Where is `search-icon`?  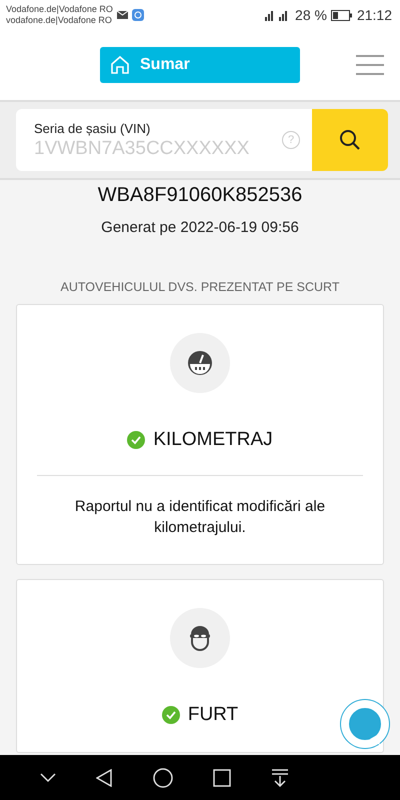 search-icon is located at coordinates (350, 140).